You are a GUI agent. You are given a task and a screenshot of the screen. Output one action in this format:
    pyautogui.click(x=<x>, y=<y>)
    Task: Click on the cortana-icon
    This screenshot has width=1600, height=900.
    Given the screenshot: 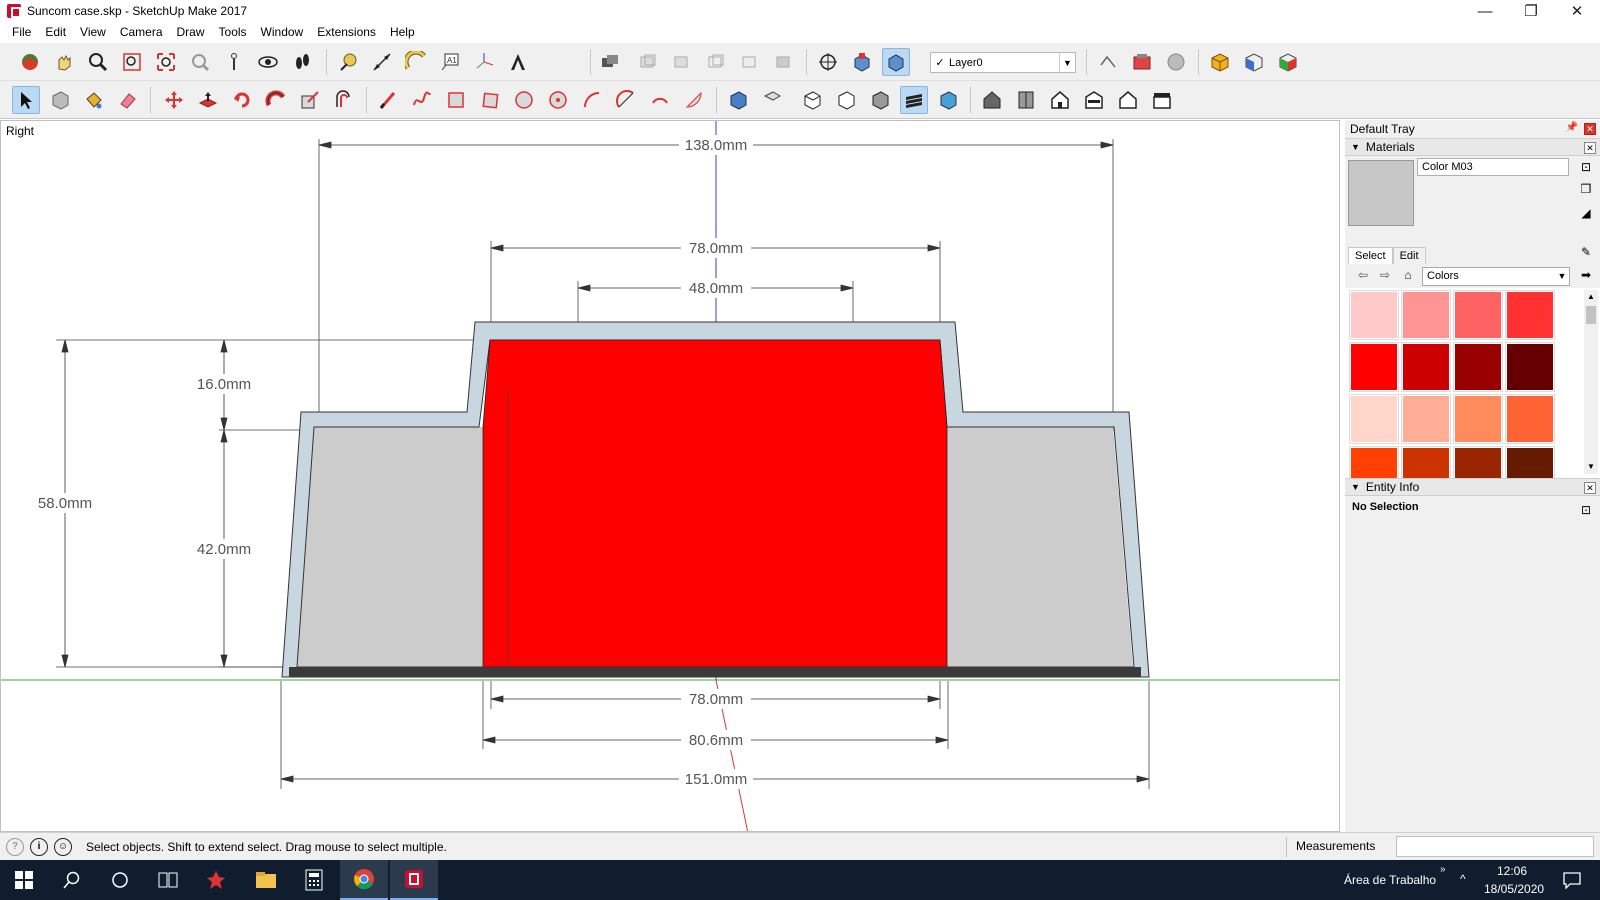 What is the action you would take?
    pyautogui.click(x=120, y=880)
    